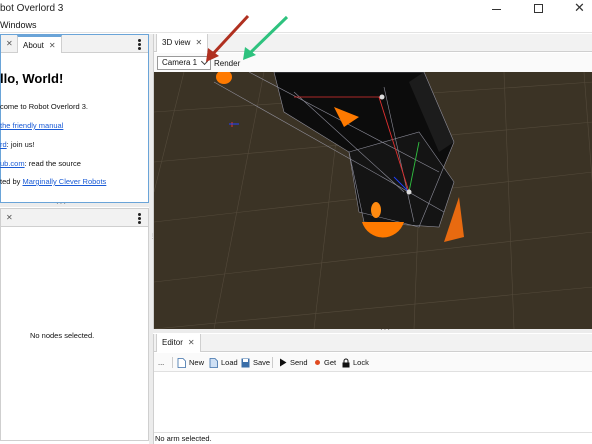 The image size is (592, 444). What do you see at coordinates (268, 35) in the screenshot?
I see `green-arrow-icon` at bounding box center [268, 35].